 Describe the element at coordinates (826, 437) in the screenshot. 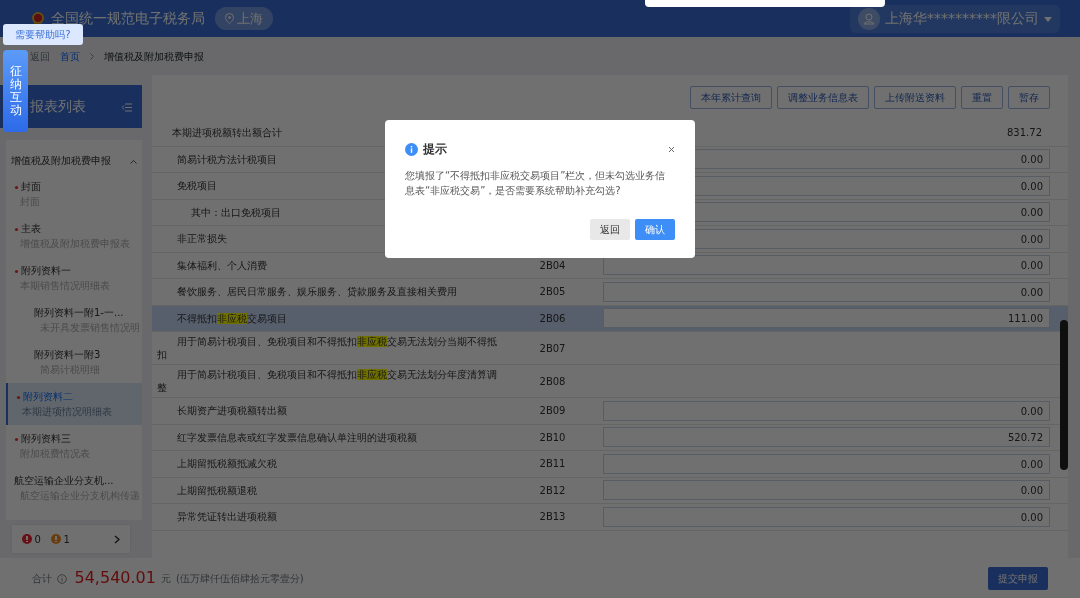

I see `value-field: 520.72` at that location.